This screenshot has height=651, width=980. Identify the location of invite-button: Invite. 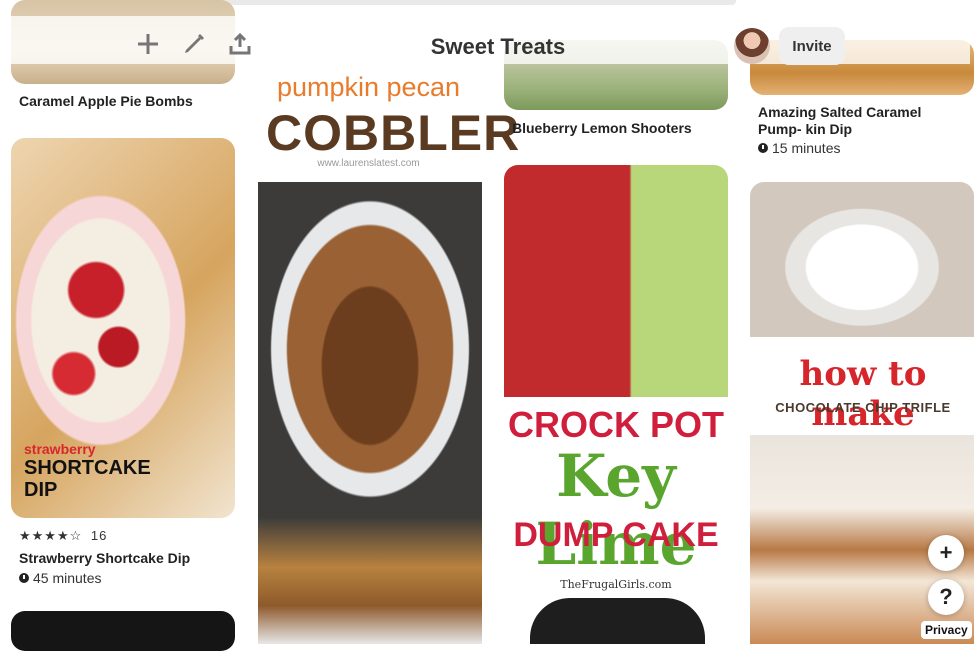
(812, 46).